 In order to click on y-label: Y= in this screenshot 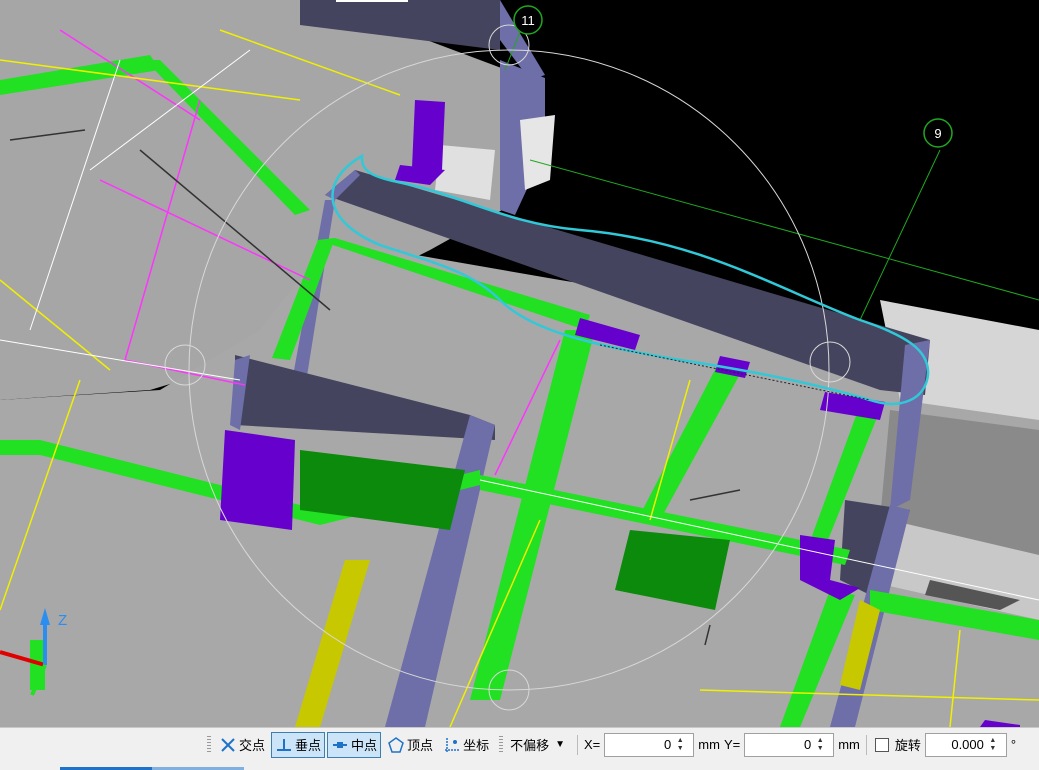, I will do `click(732, 744)`.